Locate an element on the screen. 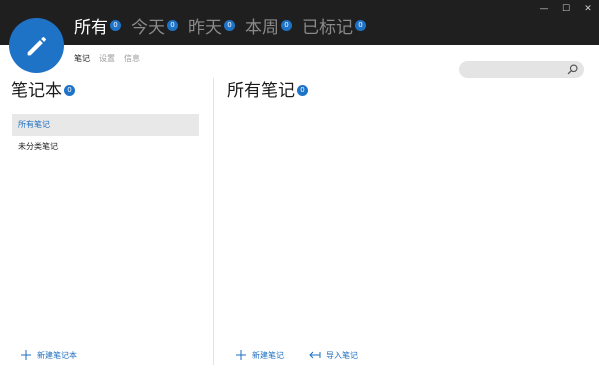  title-bar: 所有 0 今天 0 昨天 0 本周 0 已标记 0 — ☐ ✕ is located at coordinates (299, 22).